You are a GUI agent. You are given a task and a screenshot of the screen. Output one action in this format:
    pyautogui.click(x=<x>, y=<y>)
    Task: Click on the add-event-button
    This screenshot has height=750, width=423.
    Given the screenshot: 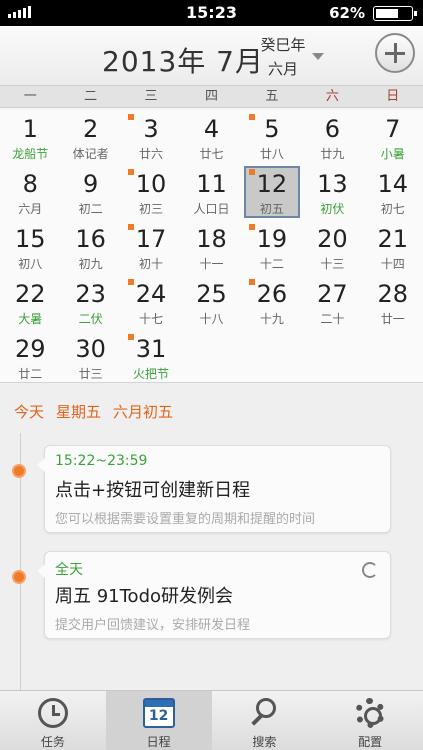 What is the action you would take?
    pyautogui.click(x=395, y=53)
    